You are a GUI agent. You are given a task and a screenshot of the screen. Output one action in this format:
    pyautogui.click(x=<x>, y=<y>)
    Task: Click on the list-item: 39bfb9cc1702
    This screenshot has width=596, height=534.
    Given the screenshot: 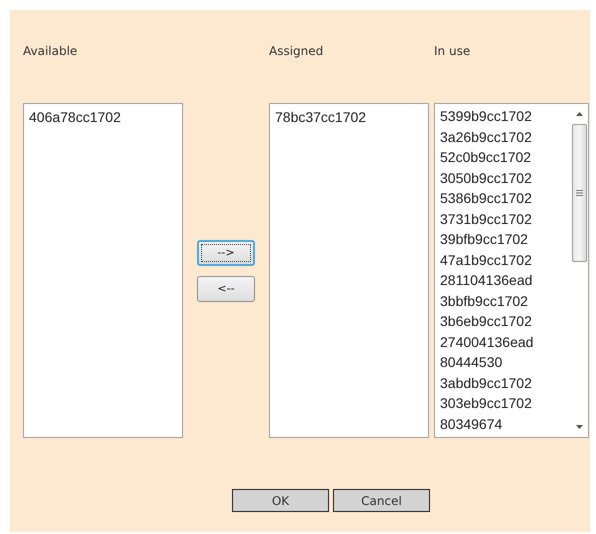 What is the action you would take?
    pyautogui.click(x=503, y=239)
    